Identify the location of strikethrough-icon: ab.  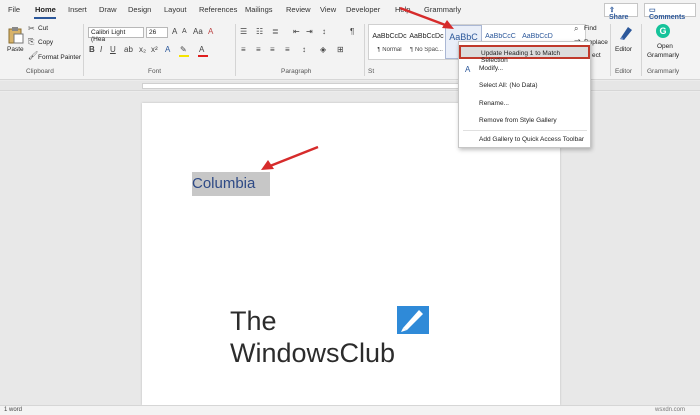
(128, 49).